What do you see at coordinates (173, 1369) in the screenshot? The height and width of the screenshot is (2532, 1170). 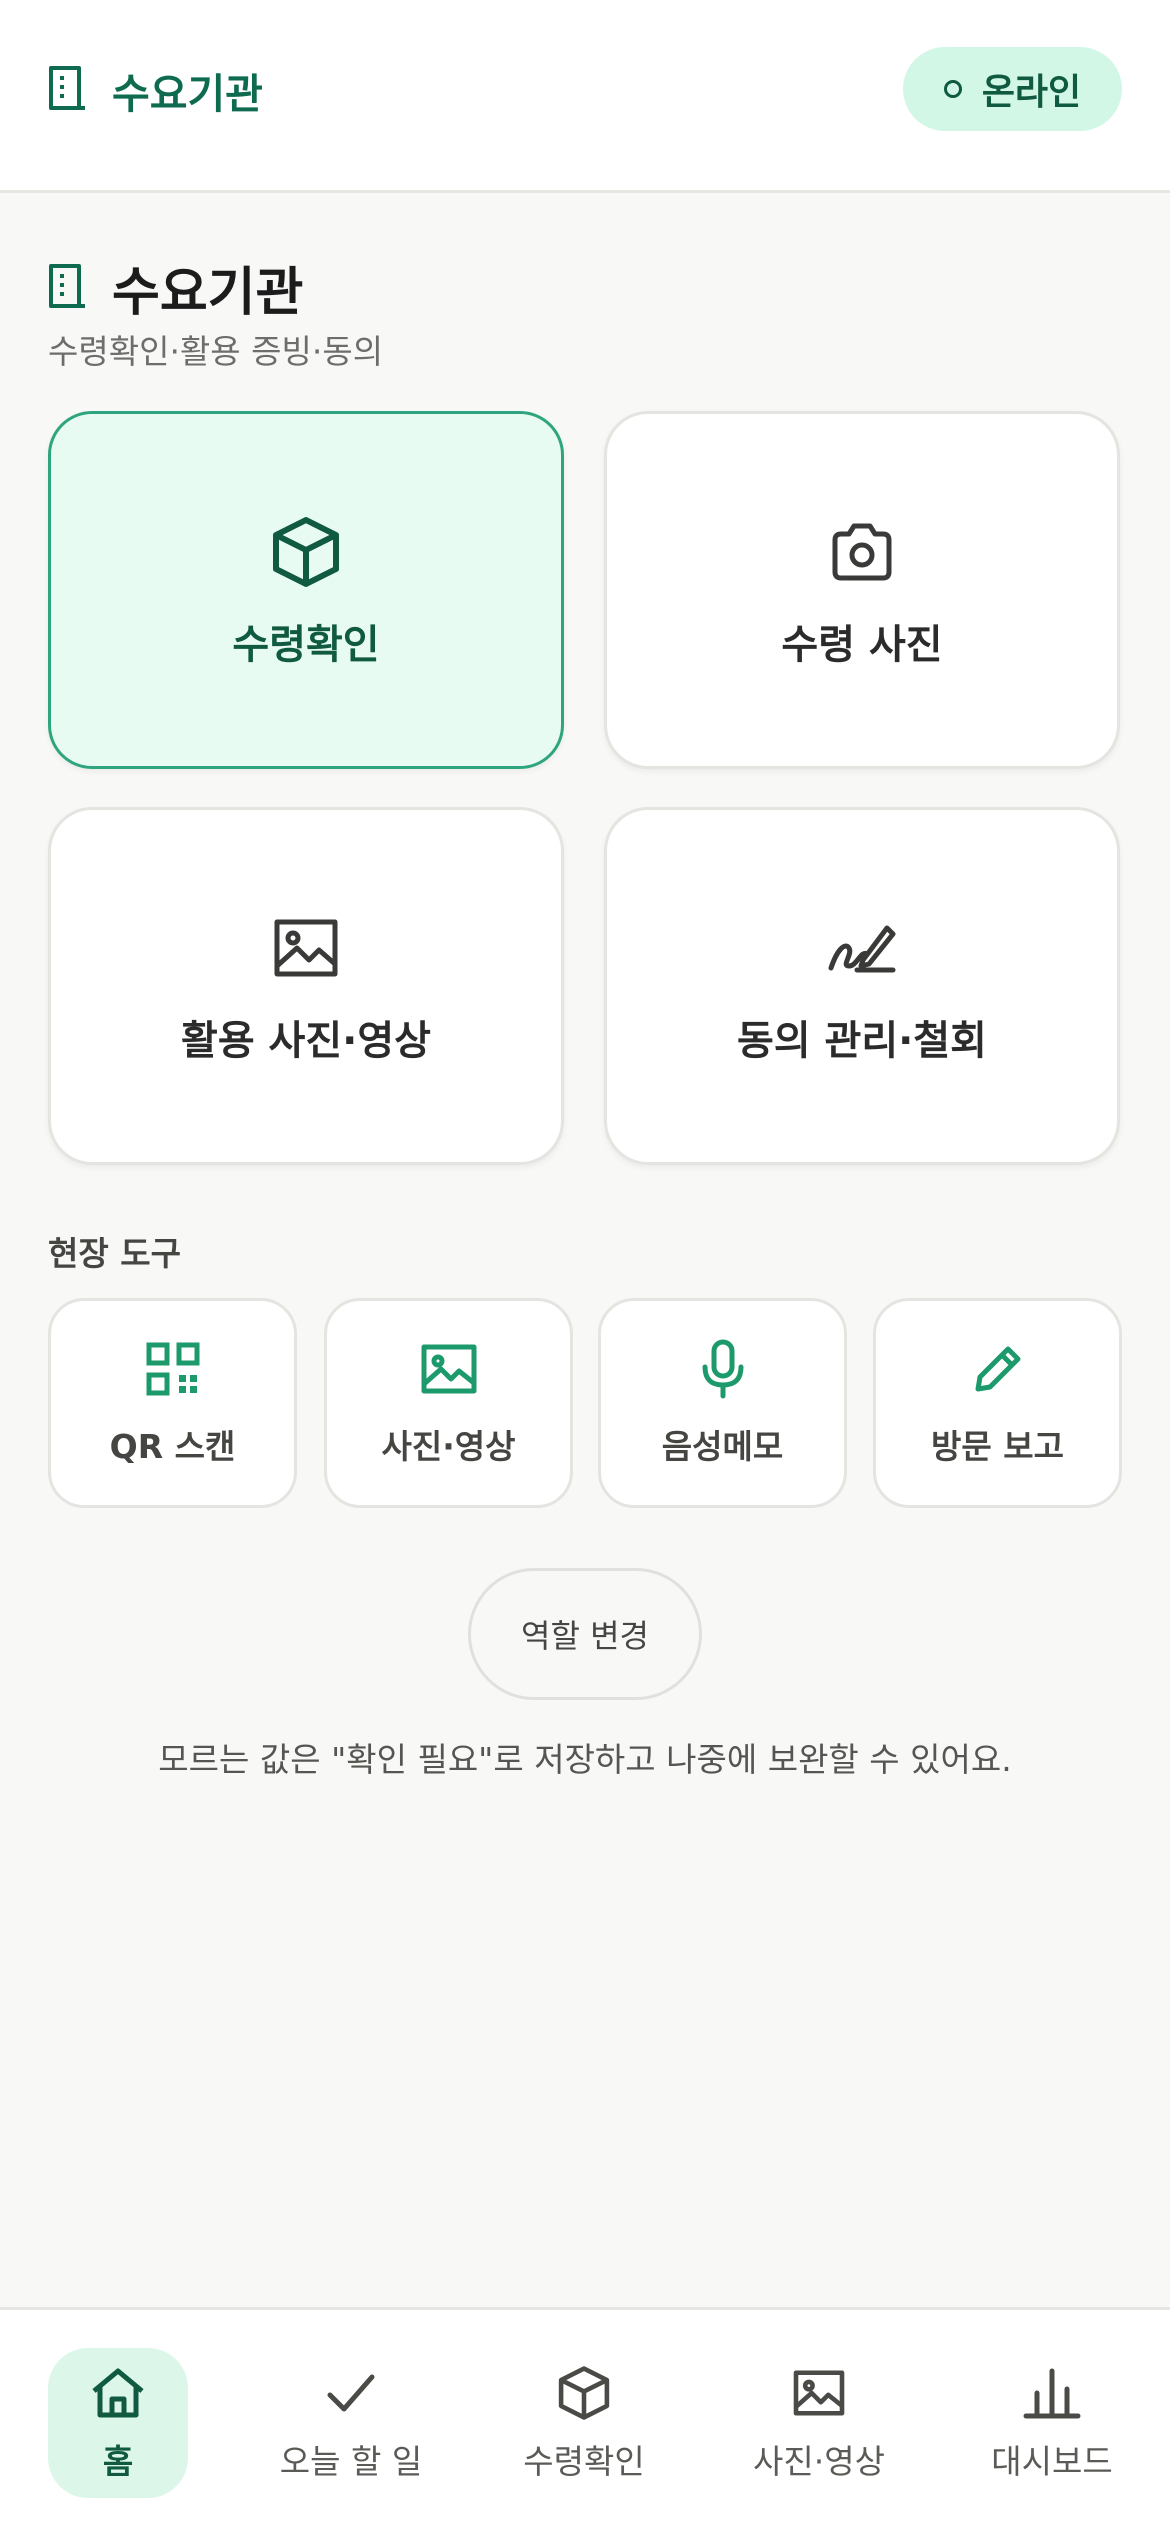 I see `qr-icon` at bounding box center [173, 1369].